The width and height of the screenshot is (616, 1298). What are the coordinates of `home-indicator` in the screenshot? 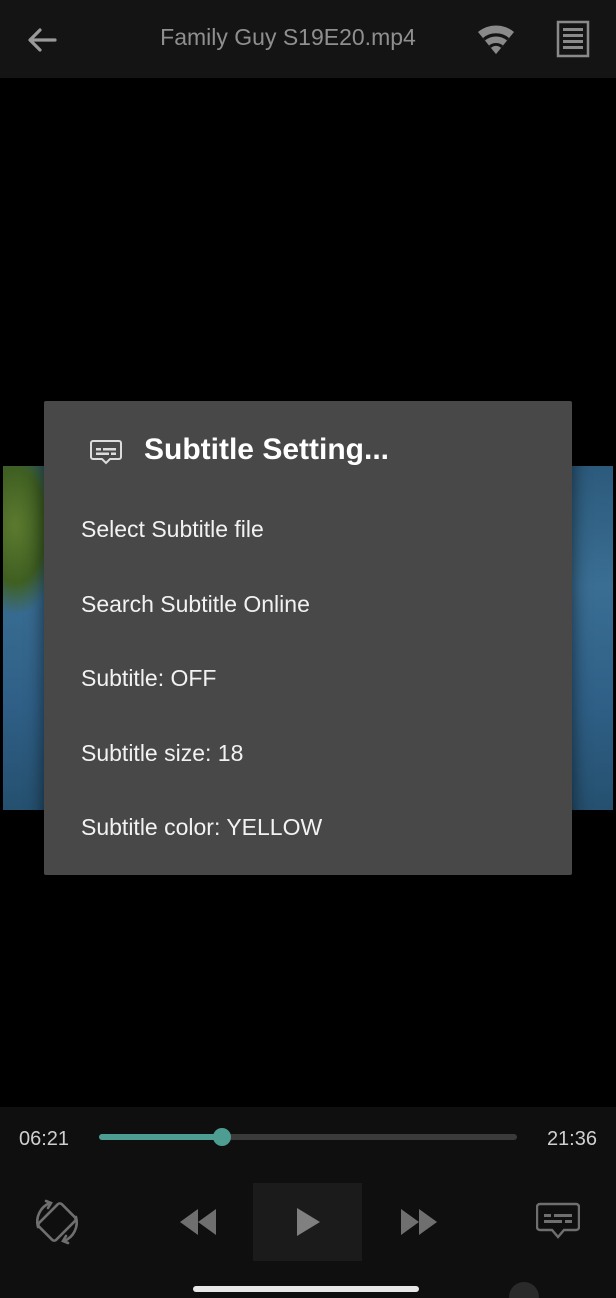 It's located at (306, 1289).